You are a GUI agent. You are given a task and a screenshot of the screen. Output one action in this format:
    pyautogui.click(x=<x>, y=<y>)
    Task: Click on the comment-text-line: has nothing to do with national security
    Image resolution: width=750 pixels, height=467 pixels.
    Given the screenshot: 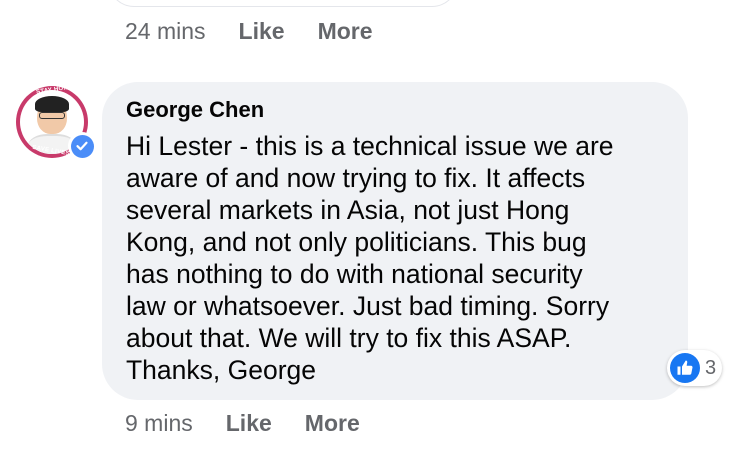 What is the action you would take?
    pyautogui.click(x=354, y=274)
    